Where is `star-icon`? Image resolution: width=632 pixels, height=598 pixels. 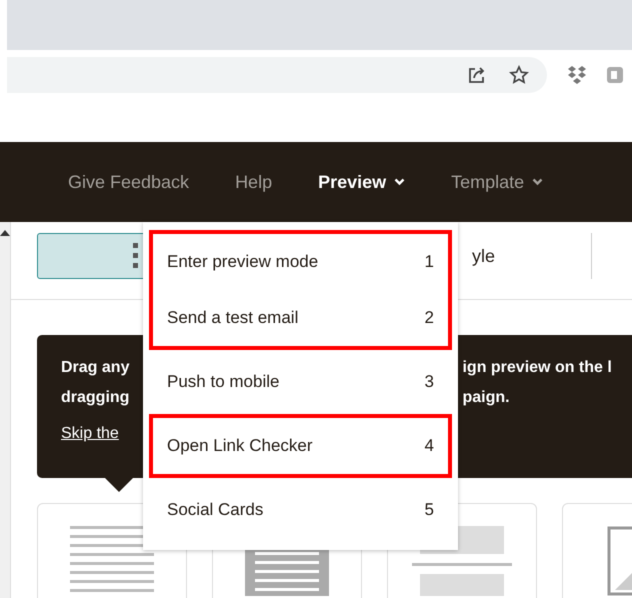 star-icon is located at coordinates (519, 75).